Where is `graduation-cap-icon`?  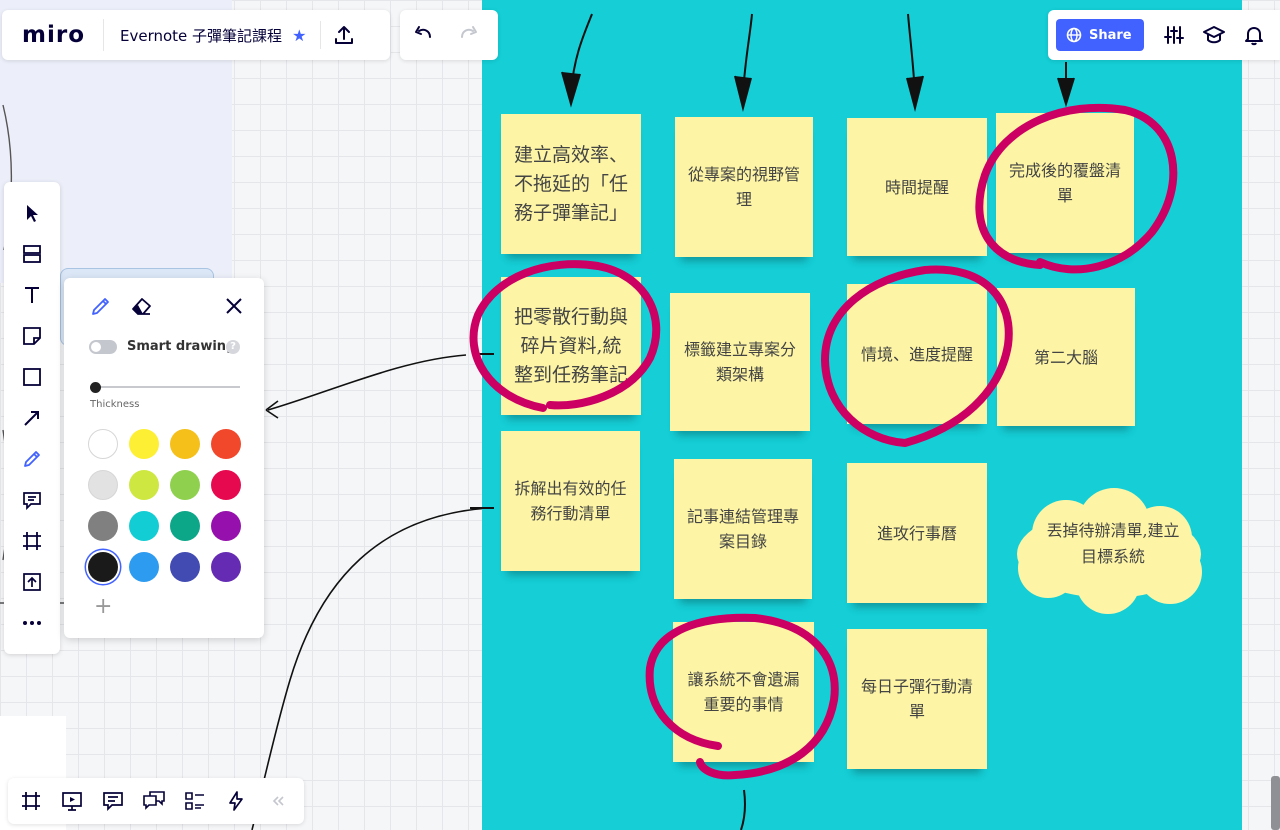
graduation-cap-icon is located at coordinates (1213, 35).